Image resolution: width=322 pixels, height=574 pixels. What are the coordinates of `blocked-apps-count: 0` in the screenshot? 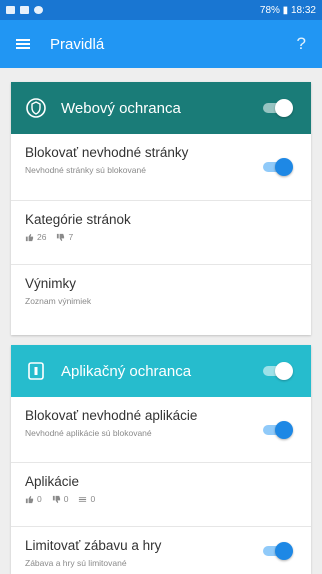 It's located at (66, 499).